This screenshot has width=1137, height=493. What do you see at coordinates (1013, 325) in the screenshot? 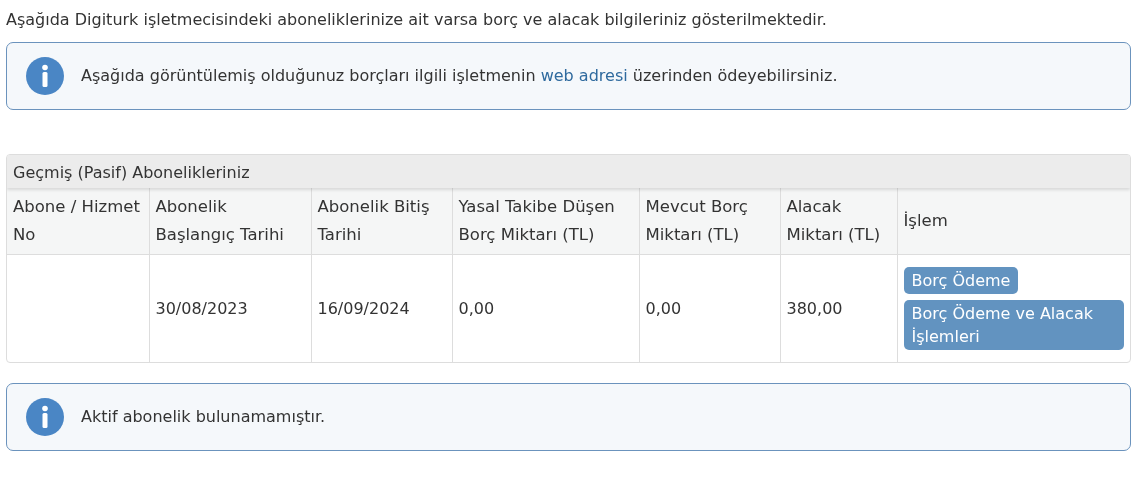
I see `debt-credit-button: Borç Ödeme ve Alacak İşlemleri` at bounding box center [1013, 325].